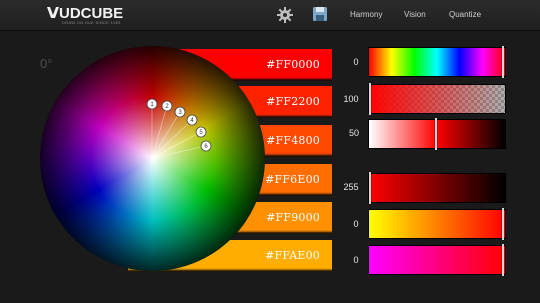 The width and height of the screenshot is (540, 303). I want to click on swatch-hex: #FF4800, so click(293, 140).